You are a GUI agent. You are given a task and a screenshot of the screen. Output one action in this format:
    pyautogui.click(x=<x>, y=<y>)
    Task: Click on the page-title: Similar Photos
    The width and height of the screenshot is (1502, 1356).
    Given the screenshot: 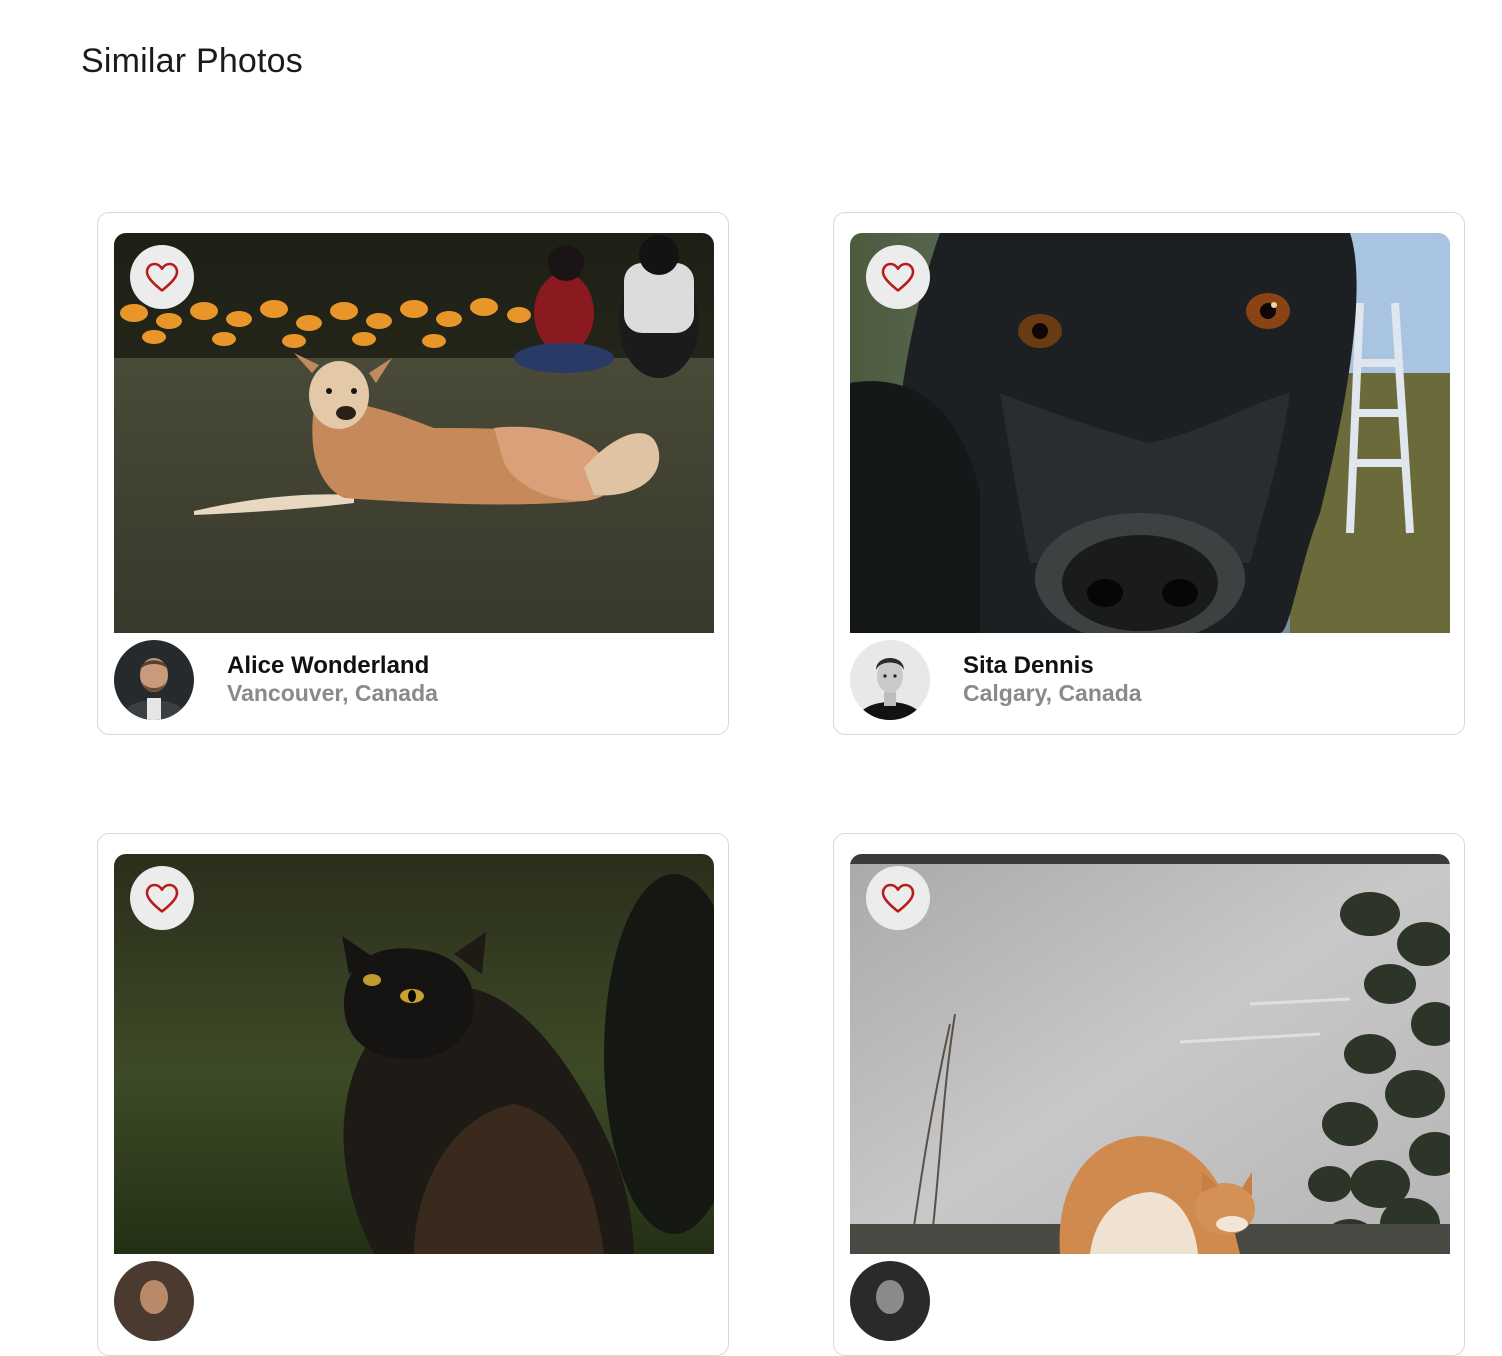 What is the action you would take?
    pyautogui.click(x=192, y=61)
    